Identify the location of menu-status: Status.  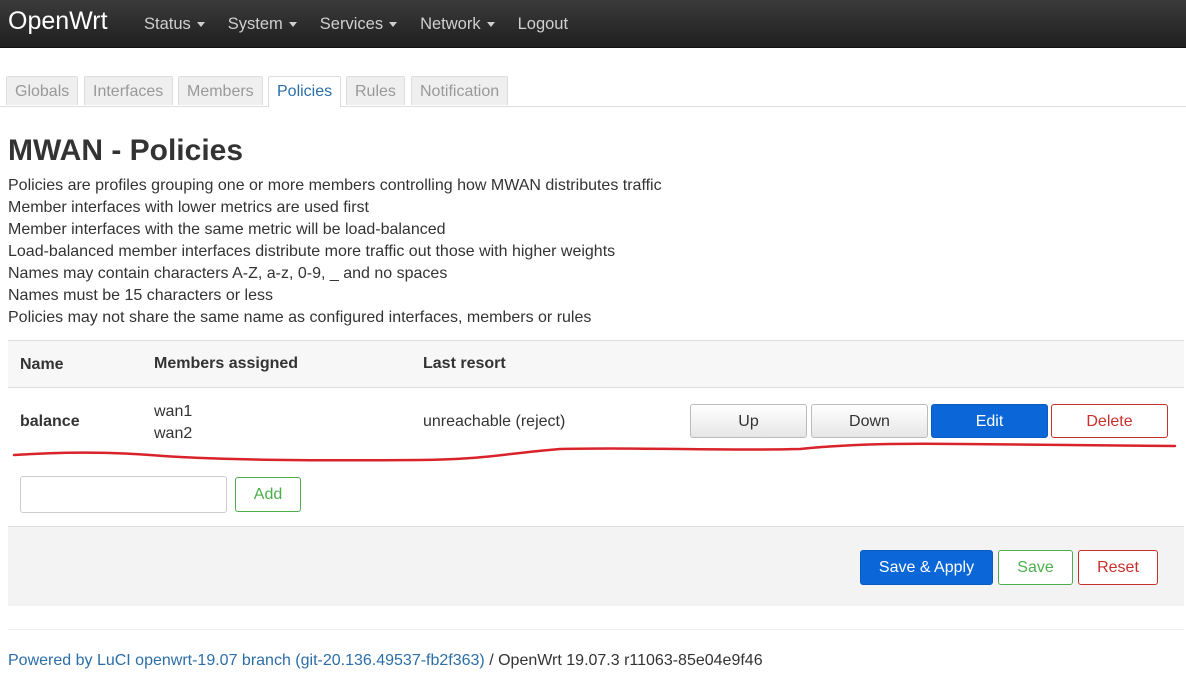
(174, 23).